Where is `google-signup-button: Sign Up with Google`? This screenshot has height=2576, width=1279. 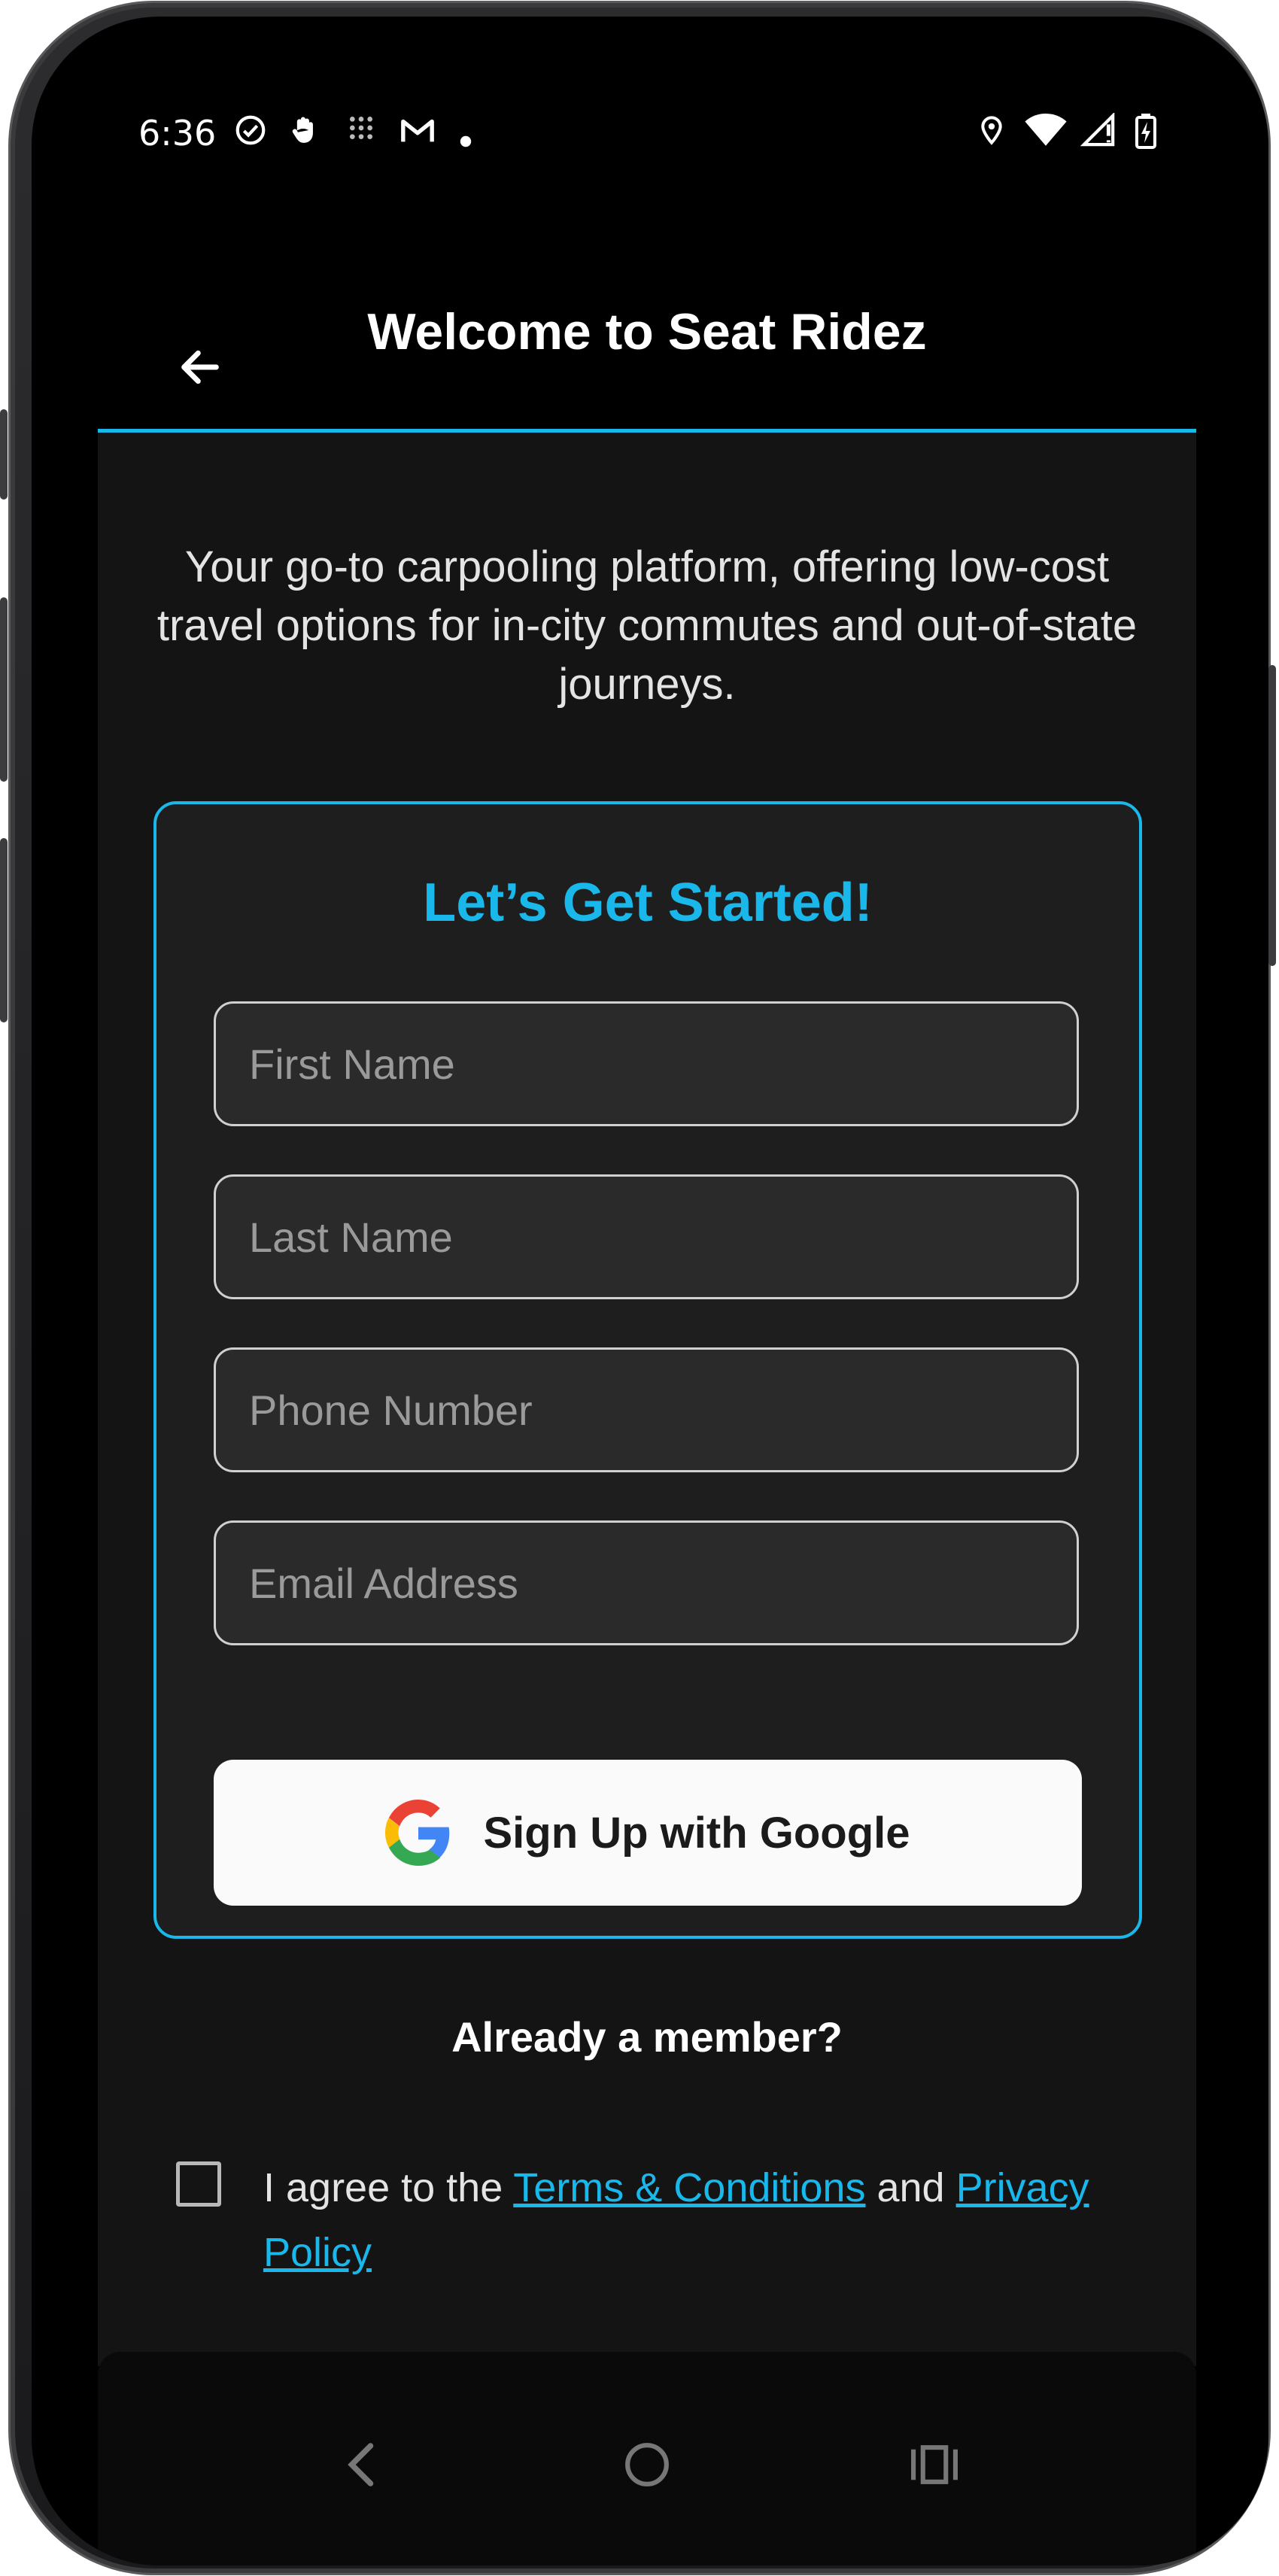 google-signup-button: Sign Up with Google is located at coordinates (648, 1833).